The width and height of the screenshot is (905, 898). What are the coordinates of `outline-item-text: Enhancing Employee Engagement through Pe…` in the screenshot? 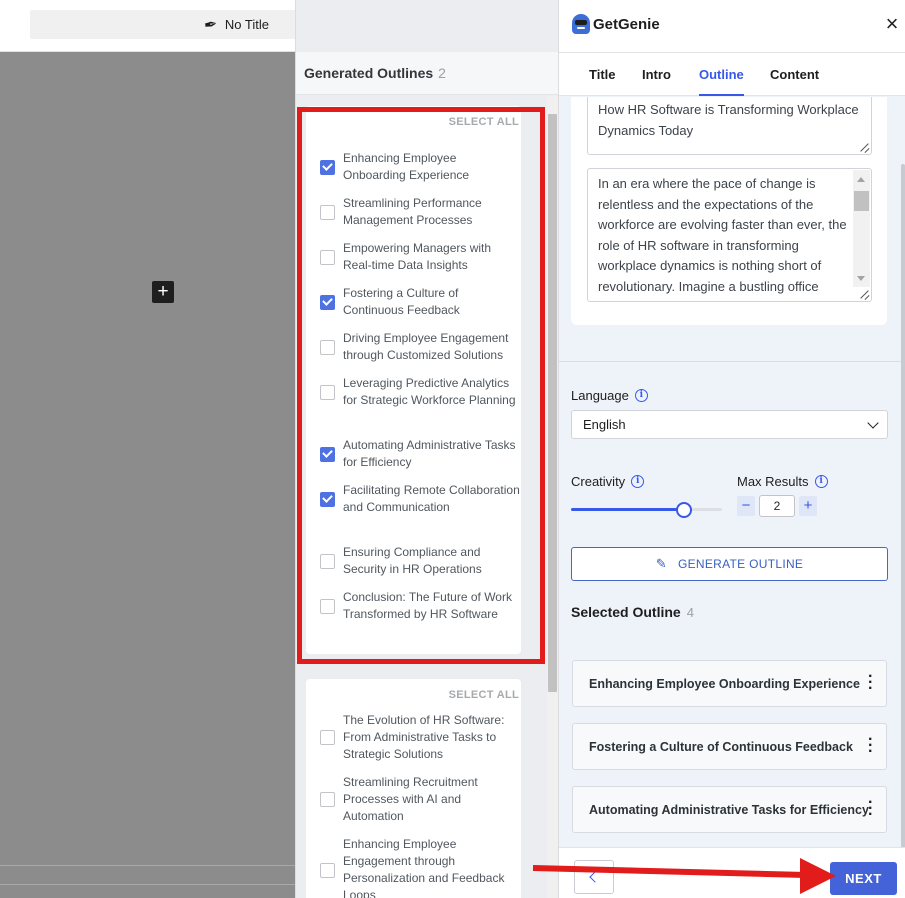 It's located at (424, 867).